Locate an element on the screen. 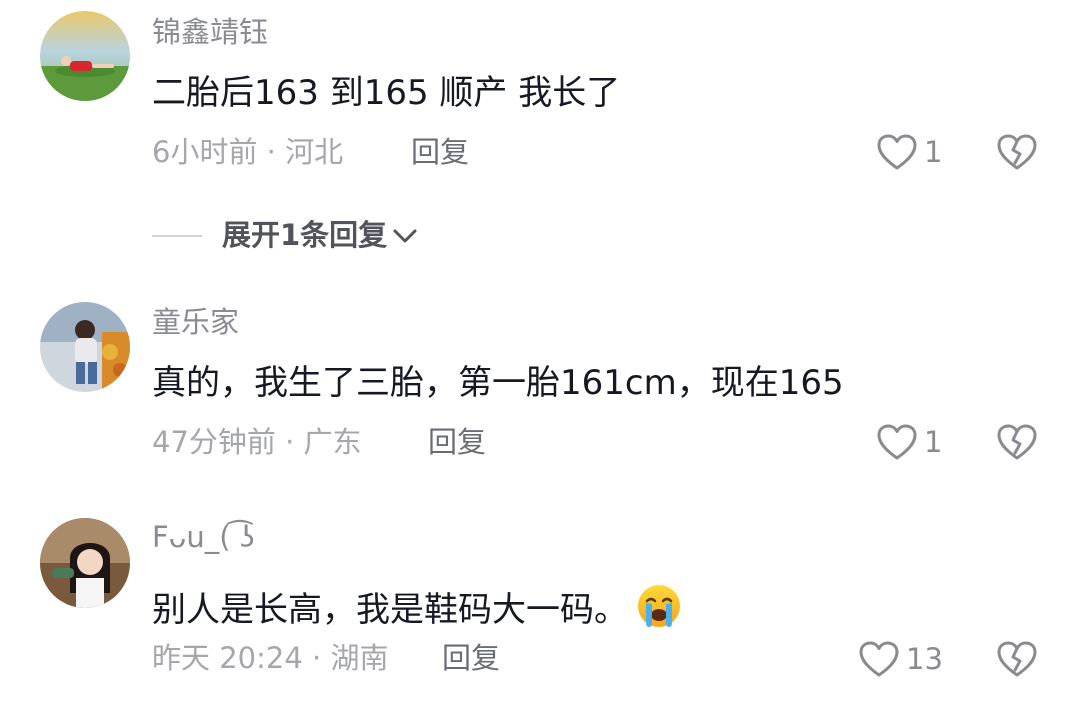  comment-text: 真的，我生了三胎，第一胎161cm，现在165 is located at coordinates (498, 383).